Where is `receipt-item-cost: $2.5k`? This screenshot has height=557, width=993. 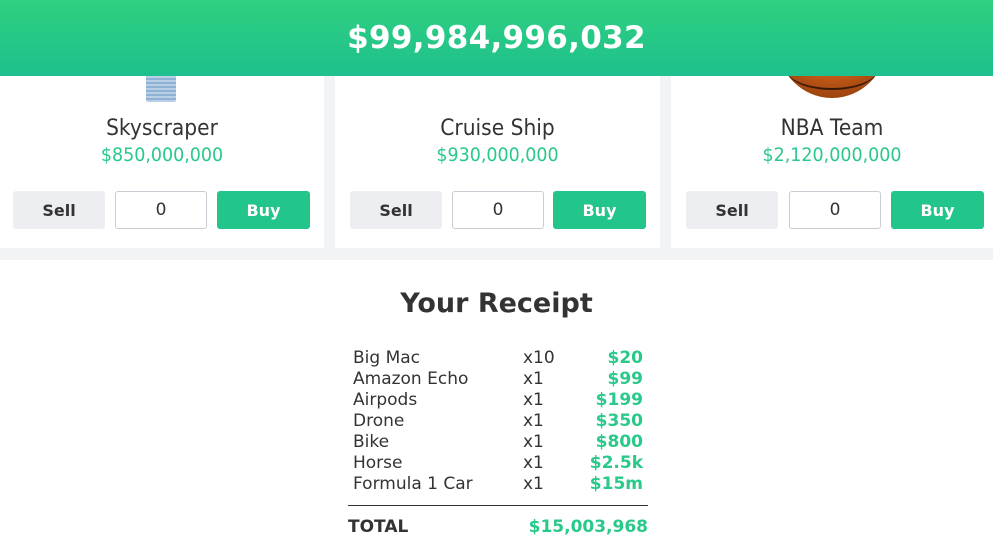 receipt-item-cost: $2.5k is located at coordinates (616, 463).